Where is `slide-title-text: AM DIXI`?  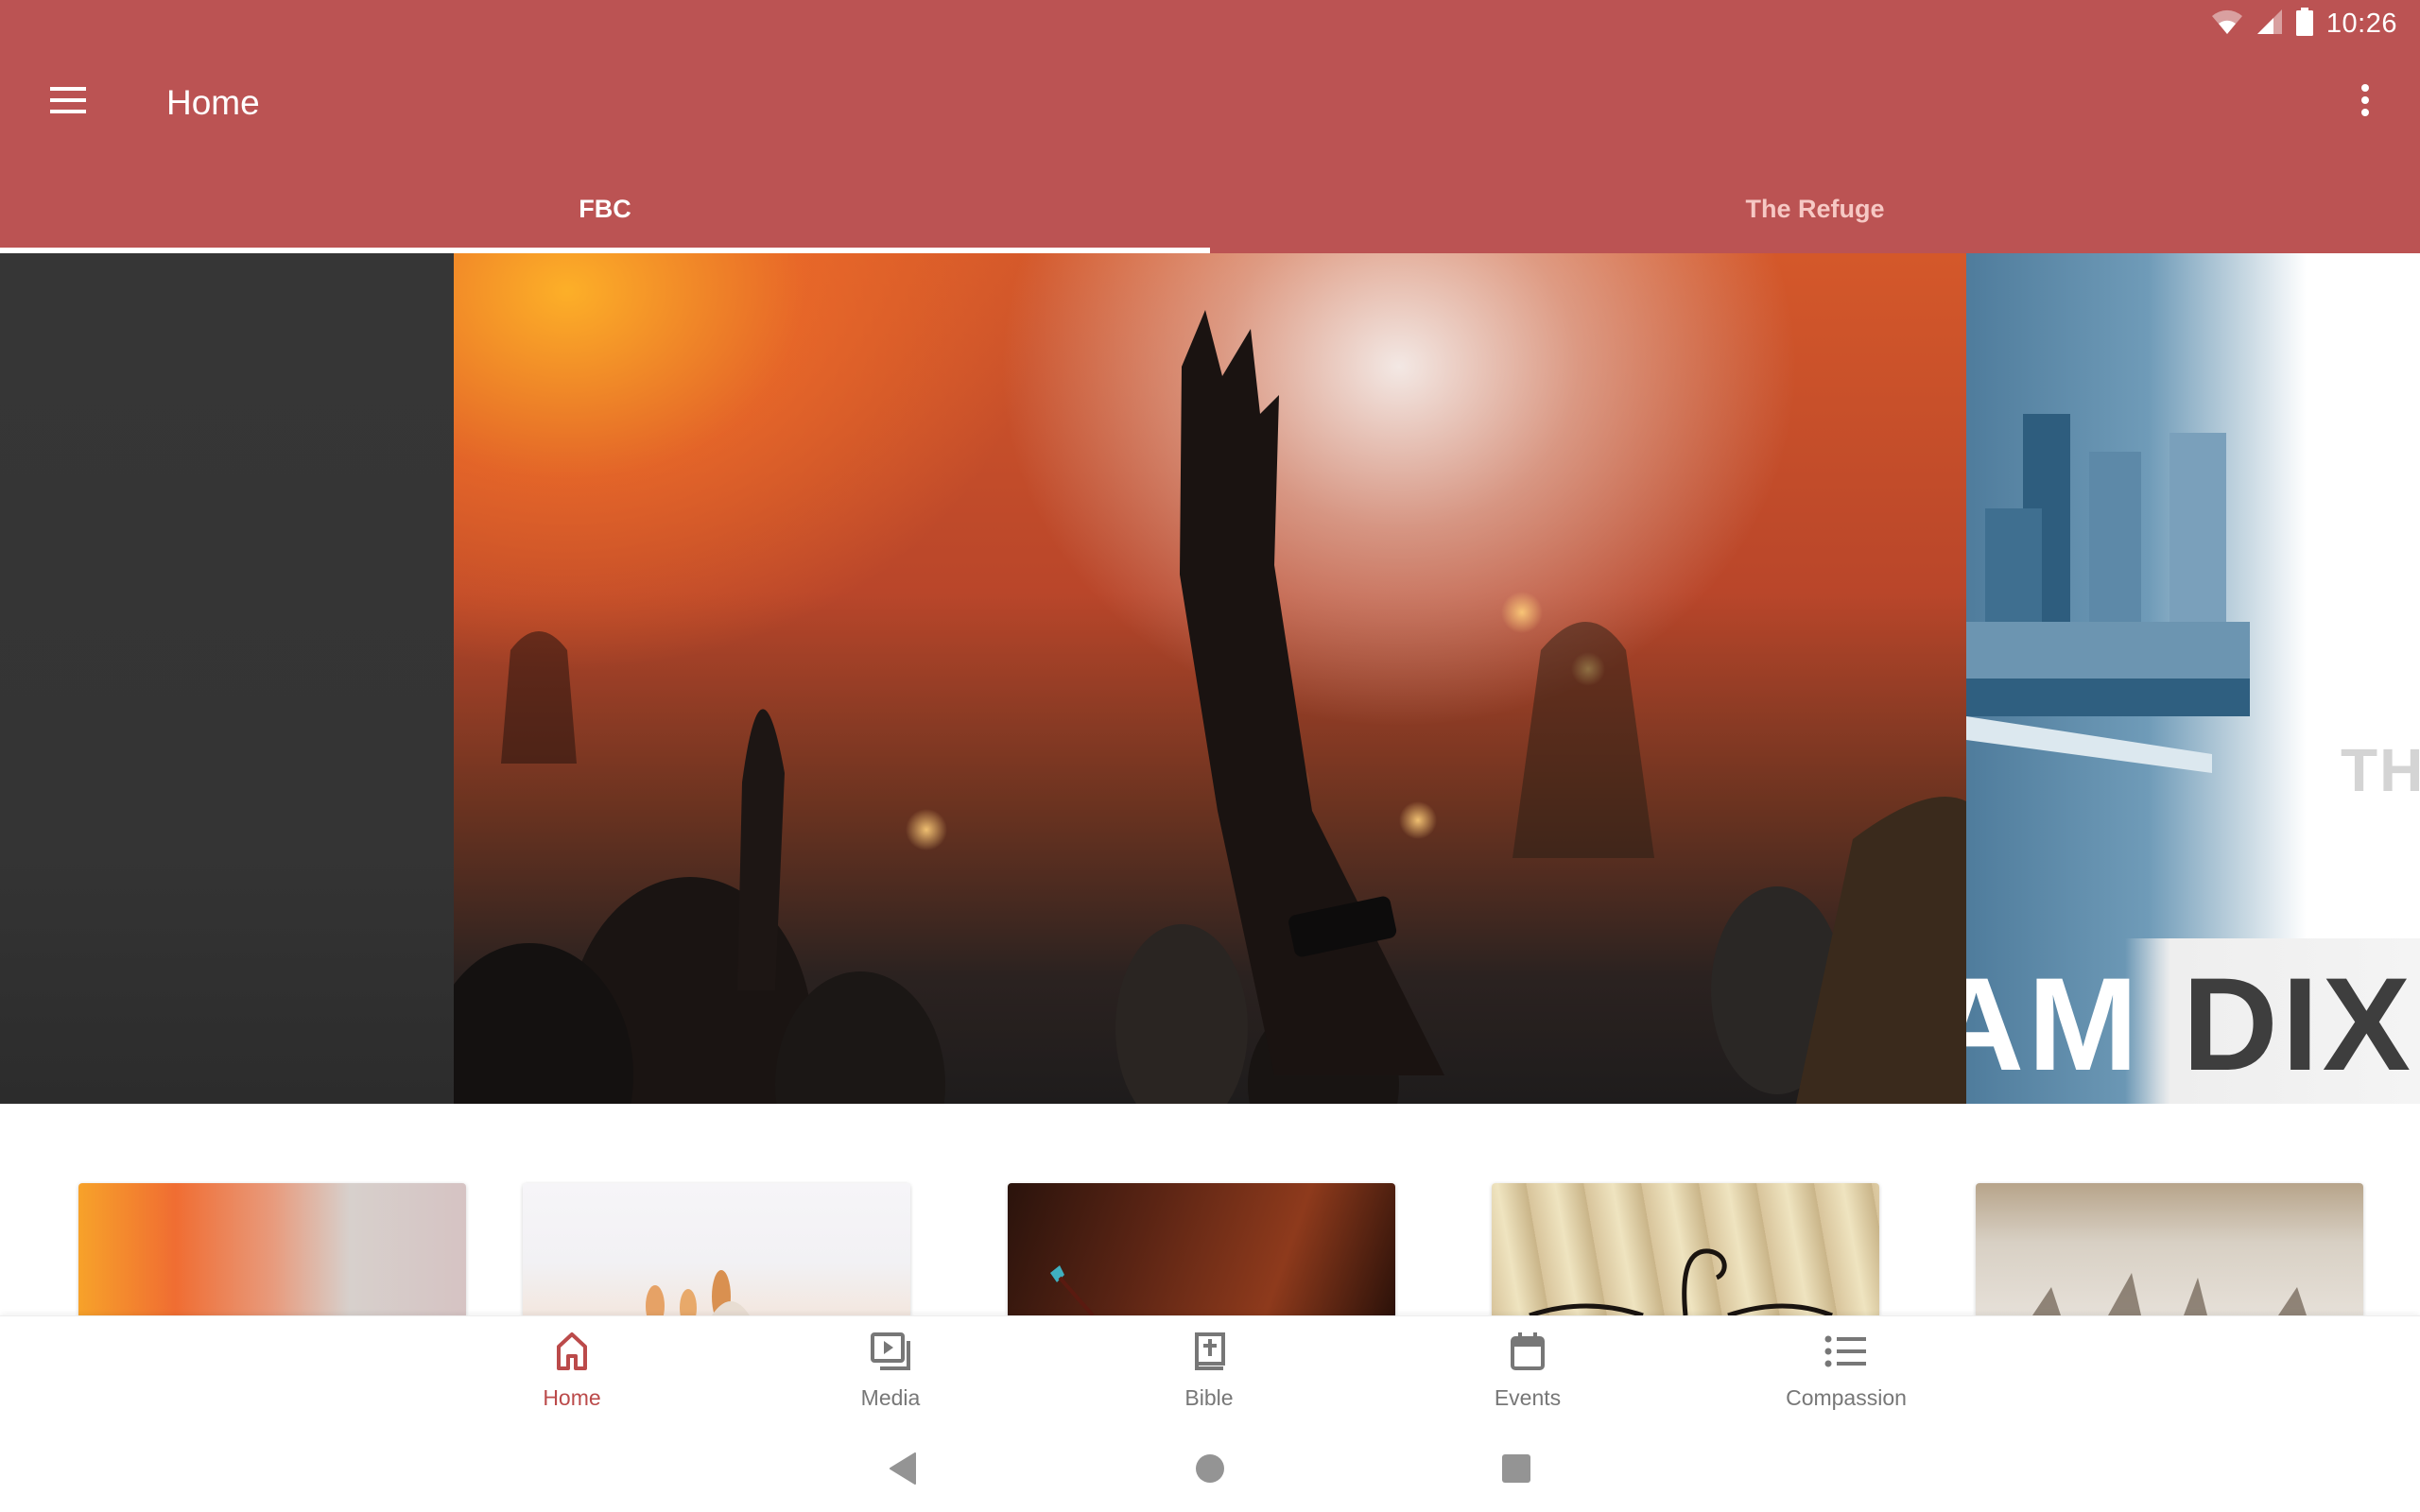
slide-title-text: AM DIXI is located at coordinates (2193, 1024).